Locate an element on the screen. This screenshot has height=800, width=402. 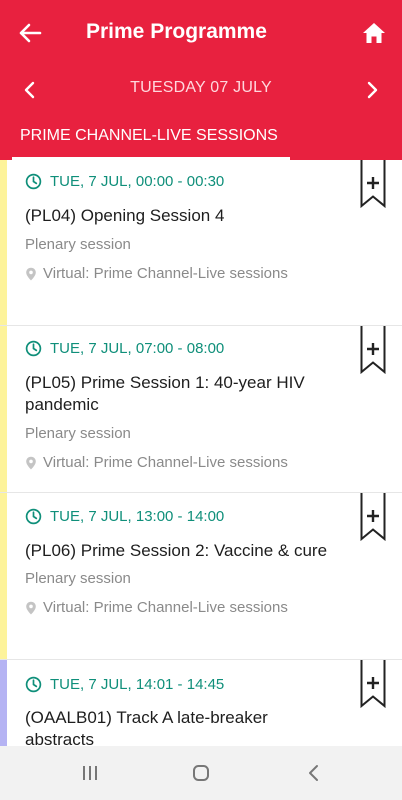
session-time-row: TUE, 7 JUL, 14:01 - 14:45 is located at coordinates (124, 684).